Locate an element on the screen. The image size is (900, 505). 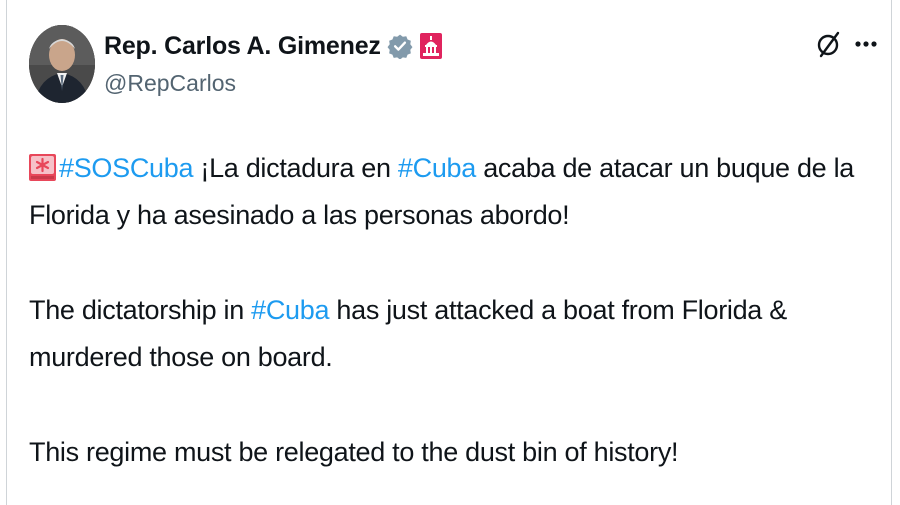
tweet-text-segment: ¡La dictadura en is located at coordinates (295, 168).